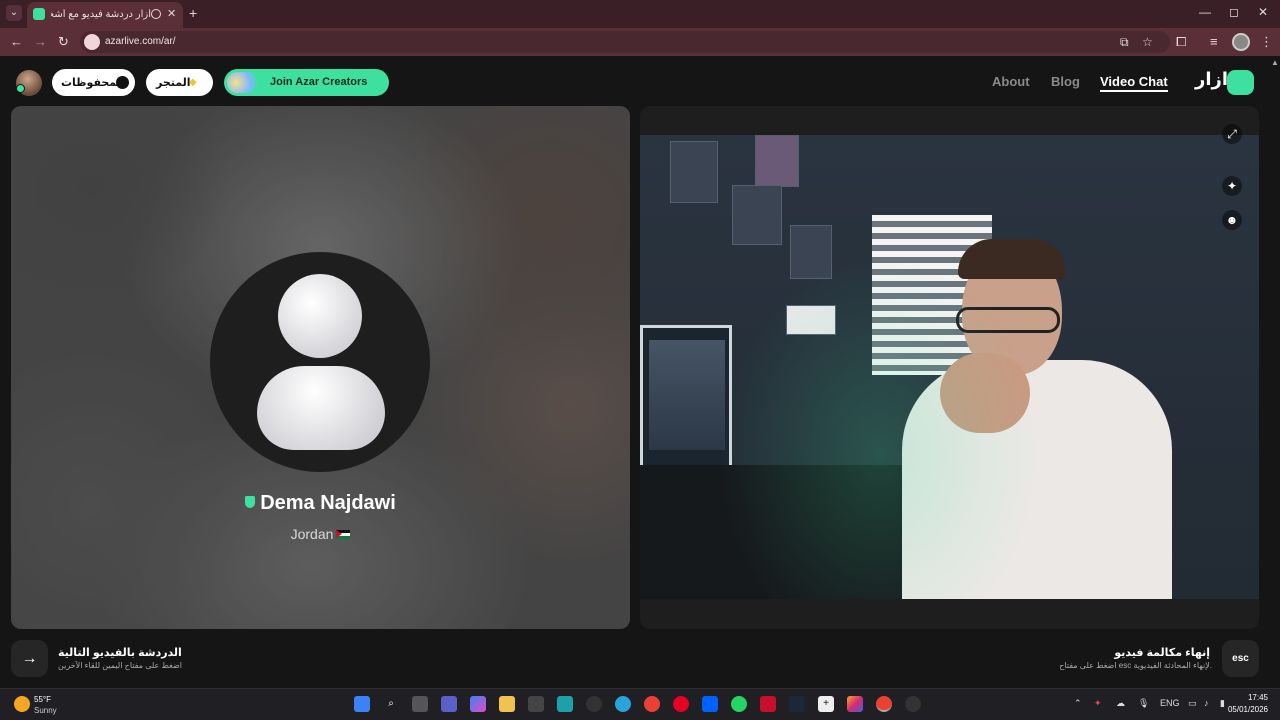 The image size is (1280, 720). Describe the element at coordinates (328, 503) in the screenshot. I see `partner-name: Dema Najdawi` at that location.